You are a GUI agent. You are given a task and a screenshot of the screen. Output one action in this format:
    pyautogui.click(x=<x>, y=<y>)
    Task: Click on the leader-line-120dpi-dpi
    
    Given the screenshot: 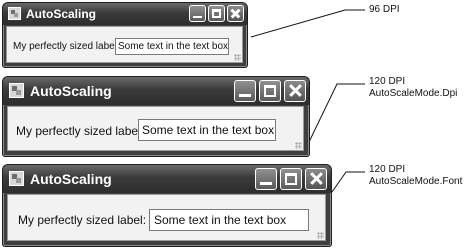 What is the action you would take?
    pyautogui.click(x=336, y=113)
    